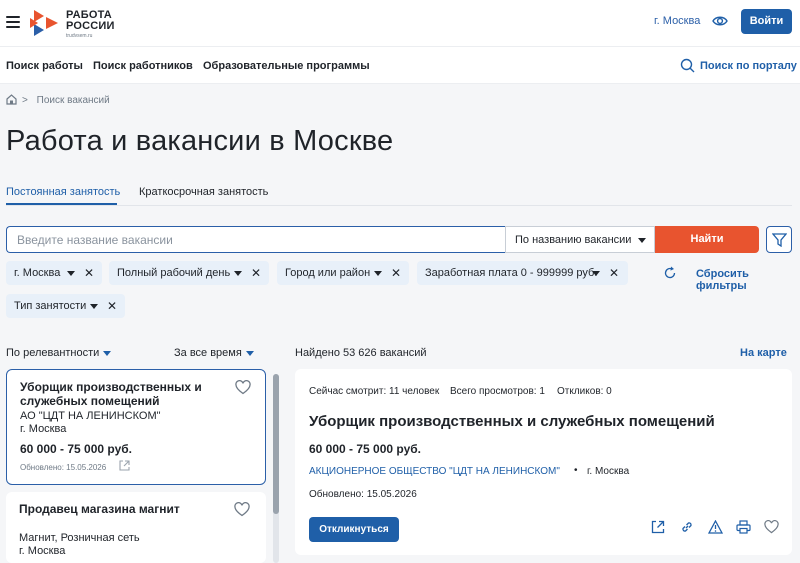 The width and height of the screenshot is (800, 563). What do you see at coordinates (720, 21) in the screenshot?
I see `eye-icon` at bounding box center [720, 21].